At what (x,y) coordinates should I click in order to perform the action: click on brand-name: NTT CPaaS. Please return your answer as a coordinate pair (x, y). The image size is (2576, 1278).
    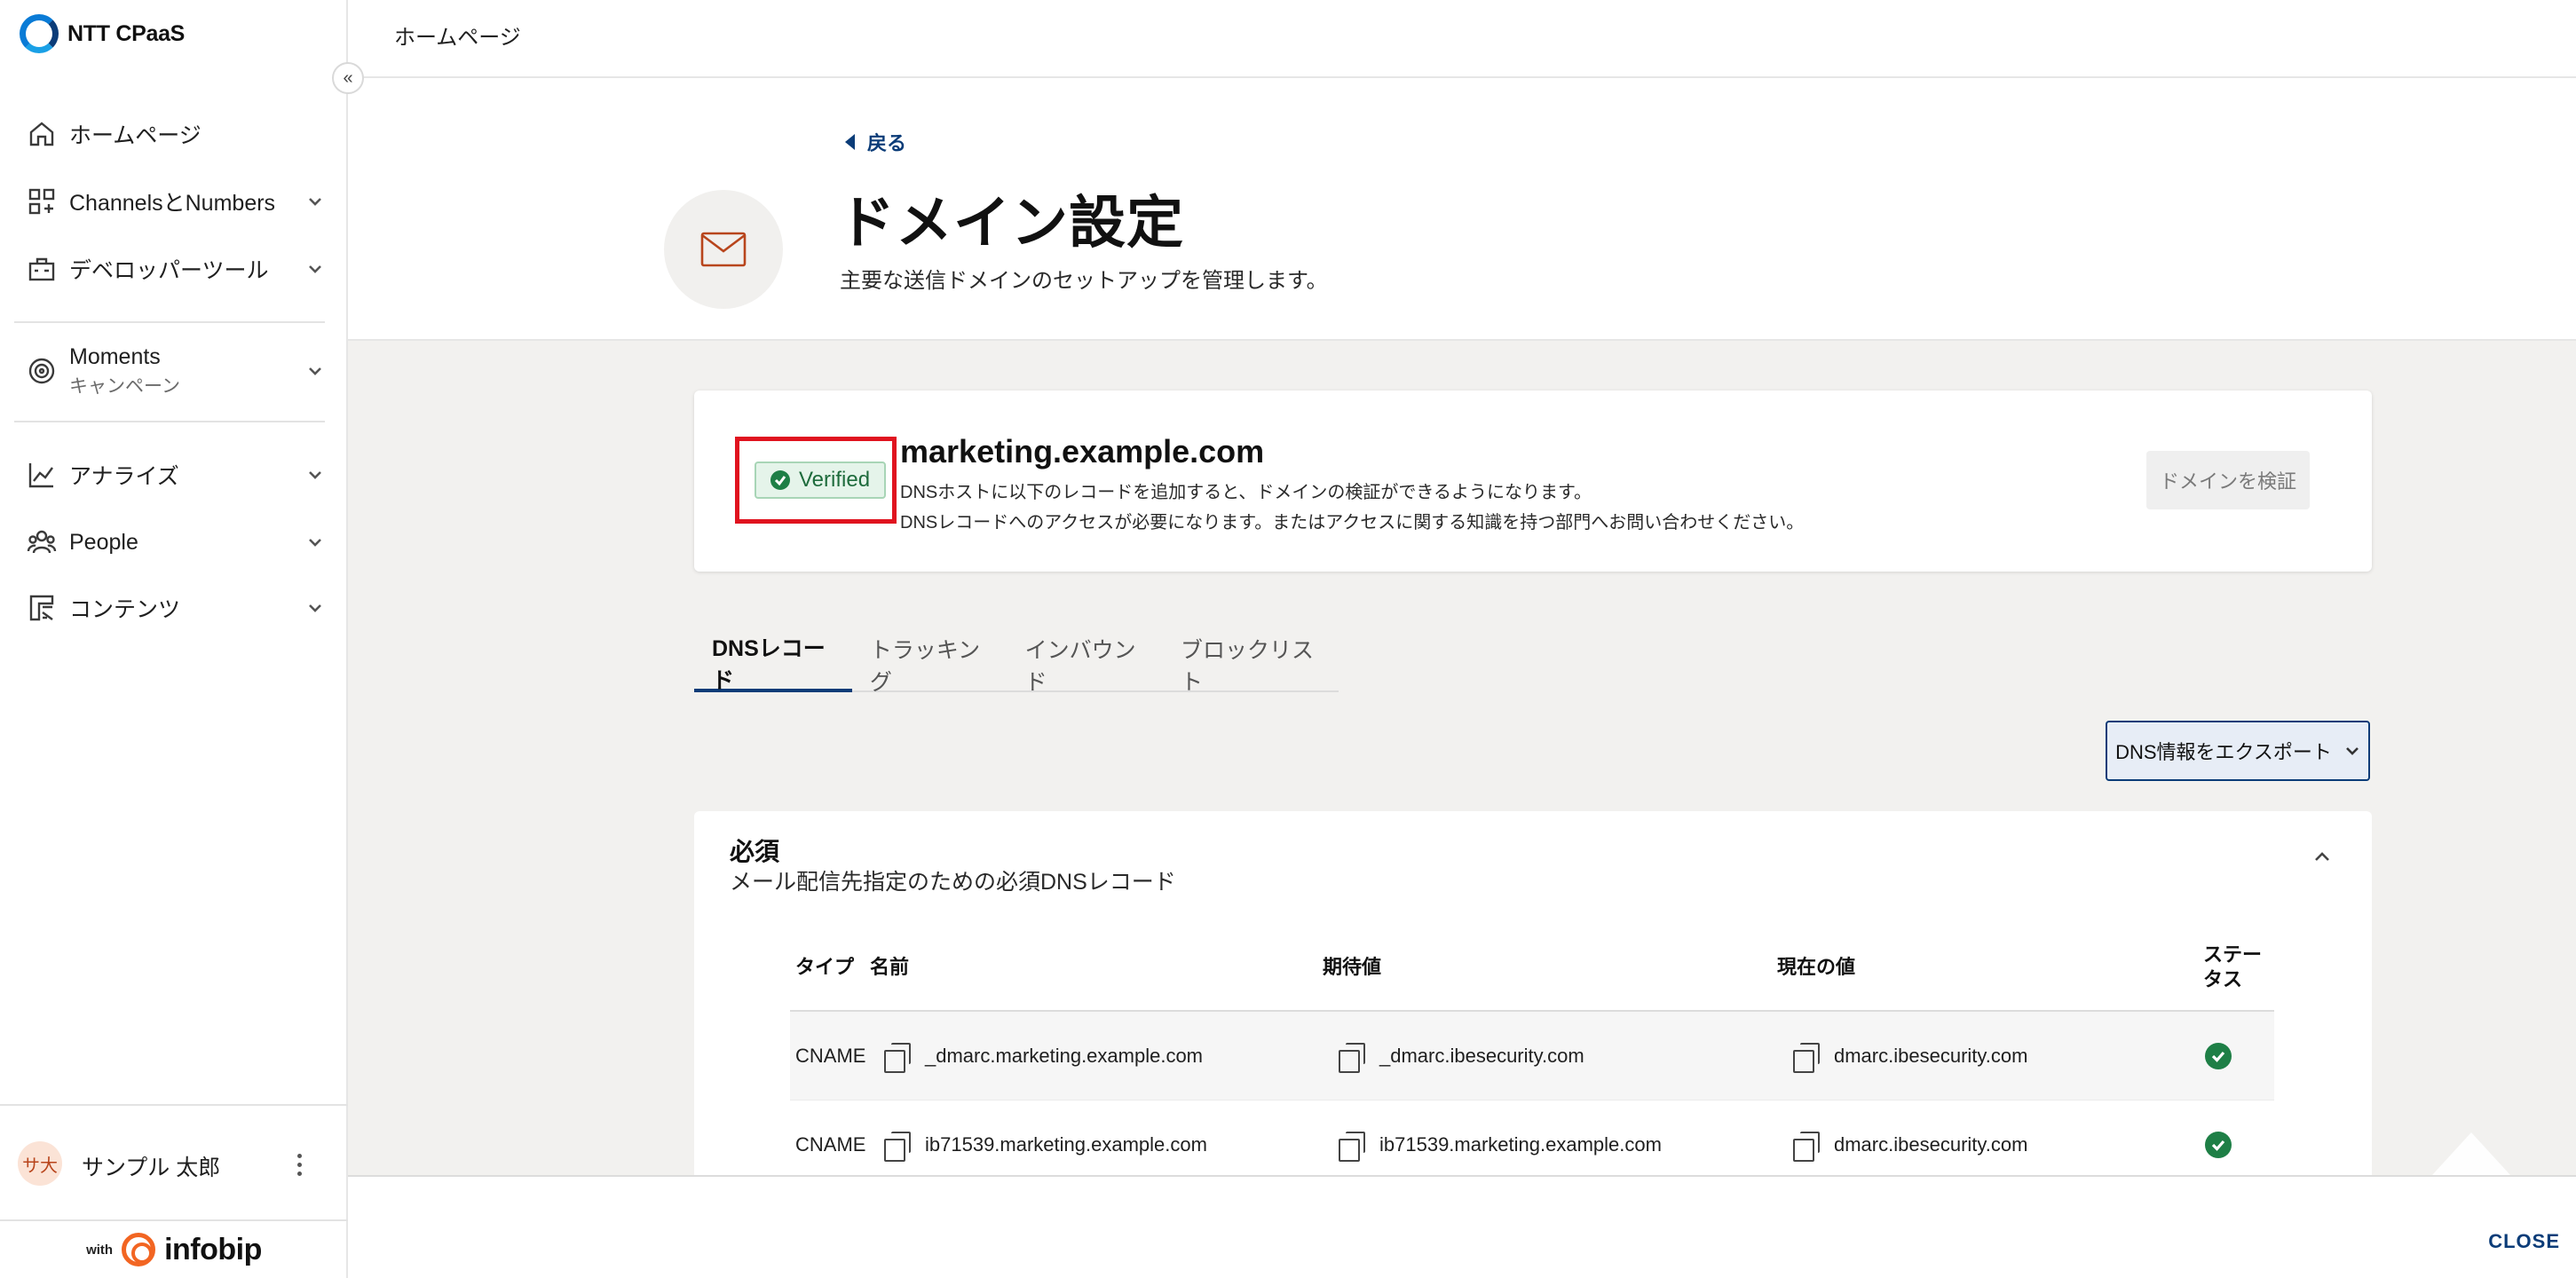
    Looking at the image, I should click on (126, 33).